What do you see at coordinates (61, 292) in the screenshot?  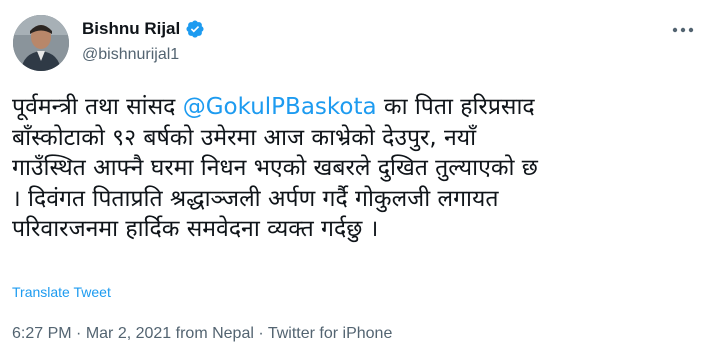 I see `translate-tweet-link: Translate Tweet` at bounding box center [61, 292].